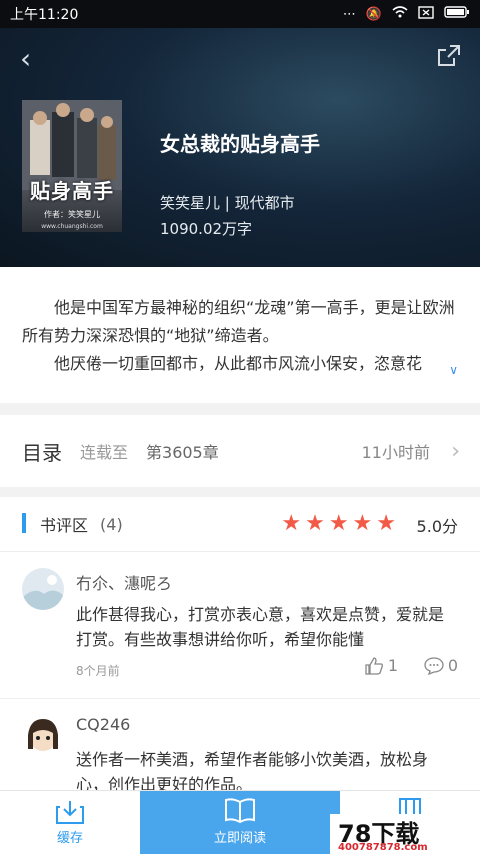  What do you see at coordinates (426, 14) in the screenshot?
I see `sim-icon` at bounding box center [426, 14].